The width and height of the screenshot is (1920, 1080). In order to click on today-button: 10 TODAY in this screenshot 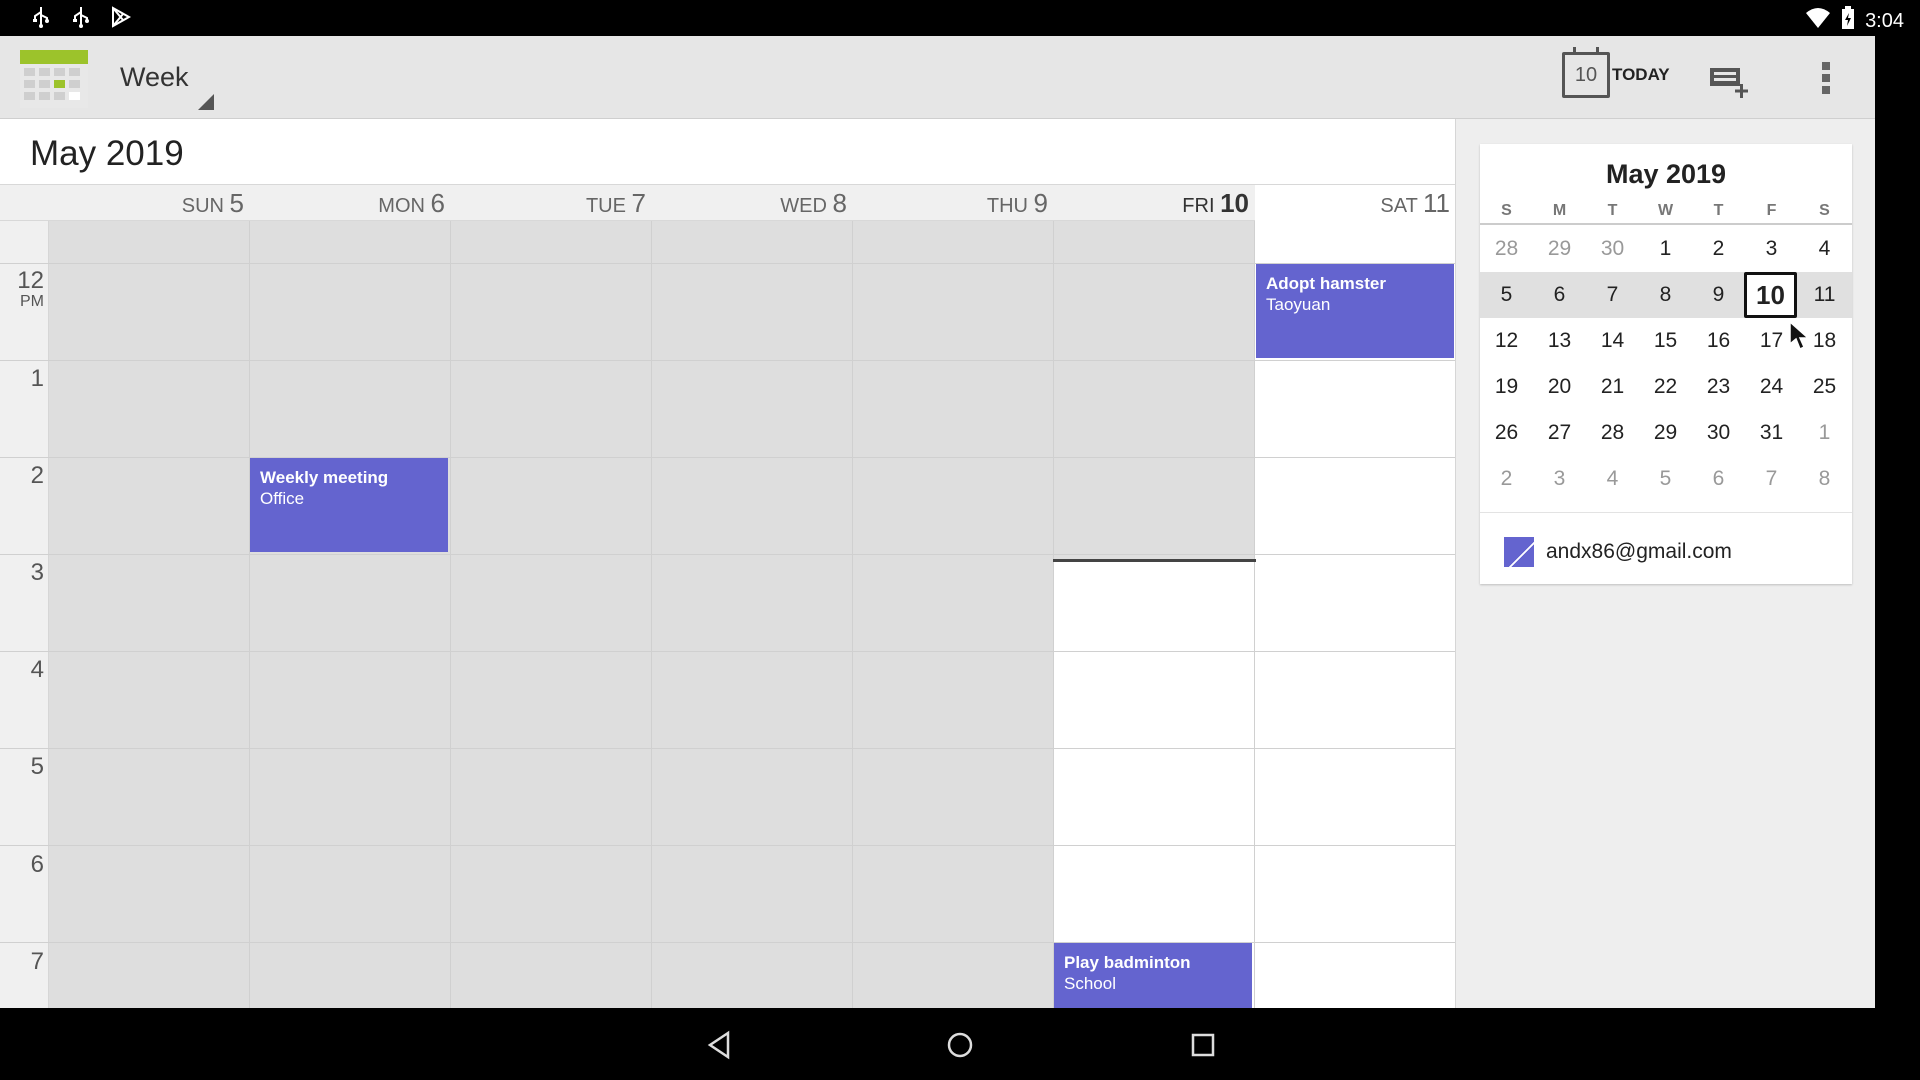, I will do `click(1616, 72)`.